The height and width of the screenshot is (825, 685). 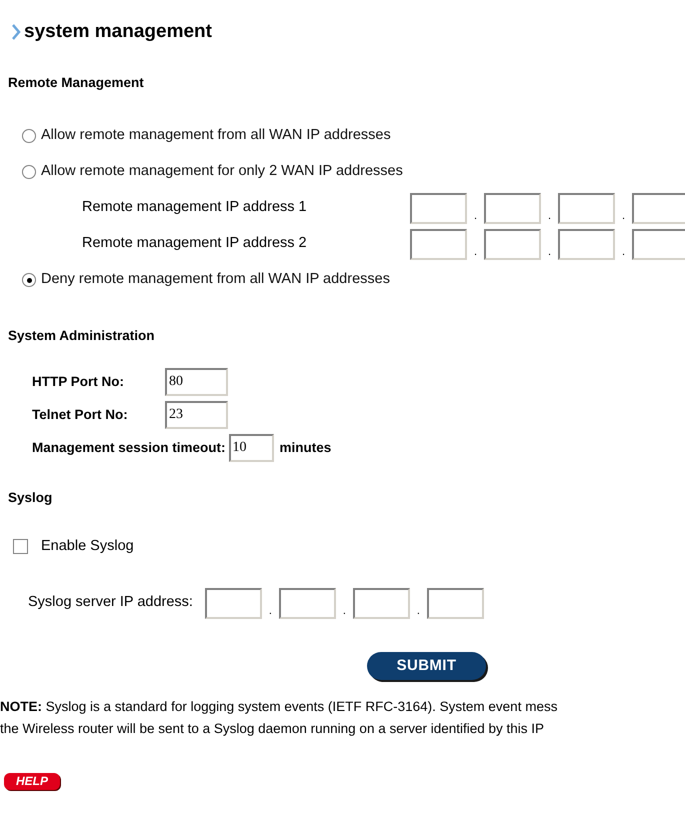 I want to click on checkbox, so click(x=20, y=546).